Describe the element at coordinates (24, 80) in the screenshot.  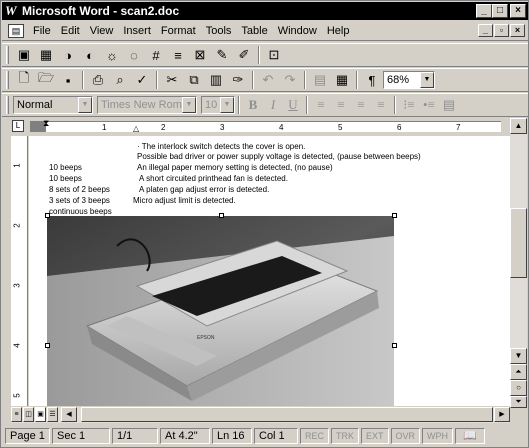
I see `new-document-icon: 🗋` at that location.